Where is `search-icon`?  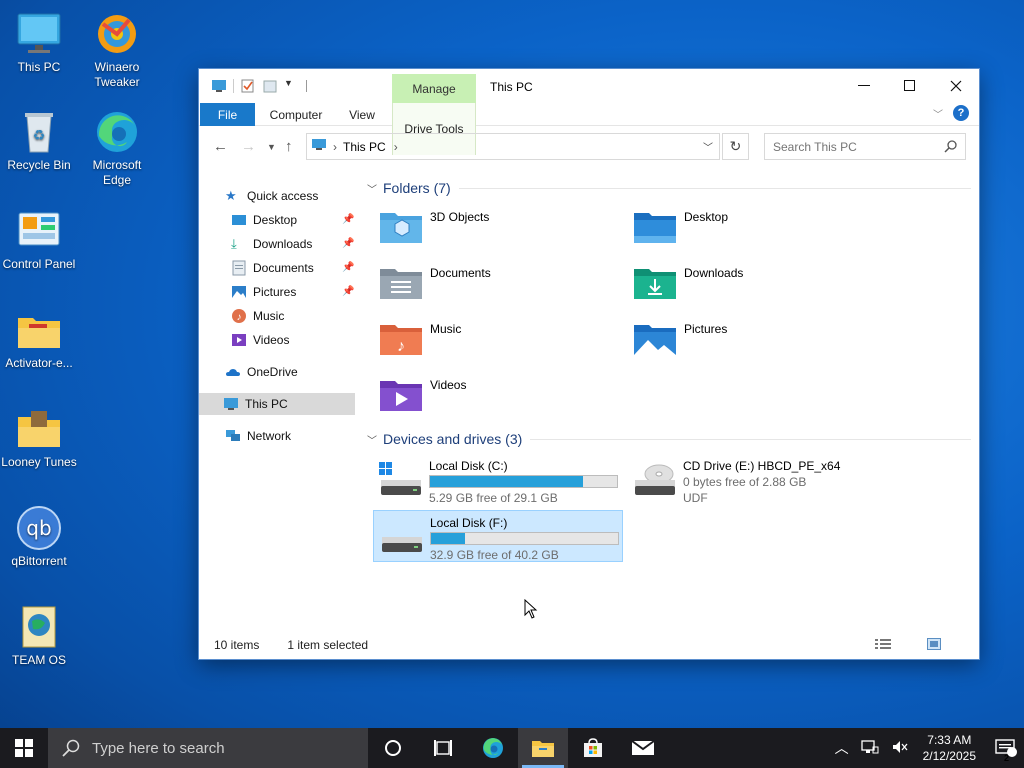 search-icon is located at coordinates (951, 146).